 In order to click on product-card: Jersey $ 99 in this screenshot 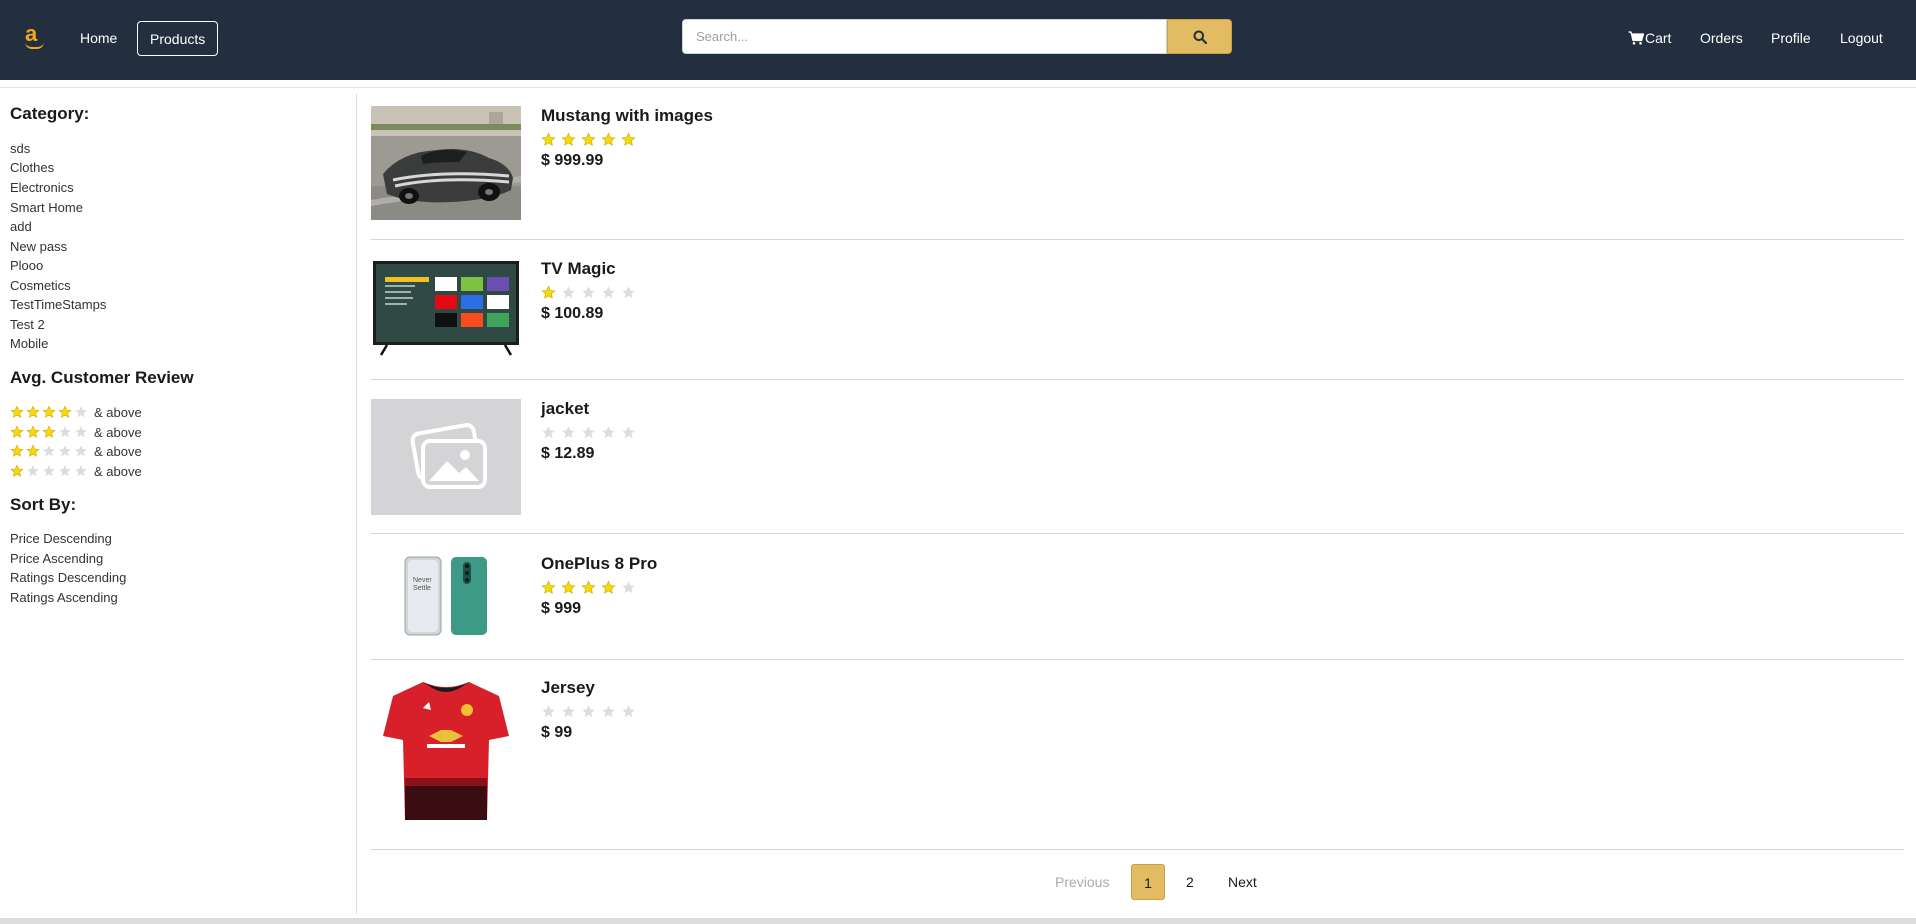, I will do `click(1137, 764)`.